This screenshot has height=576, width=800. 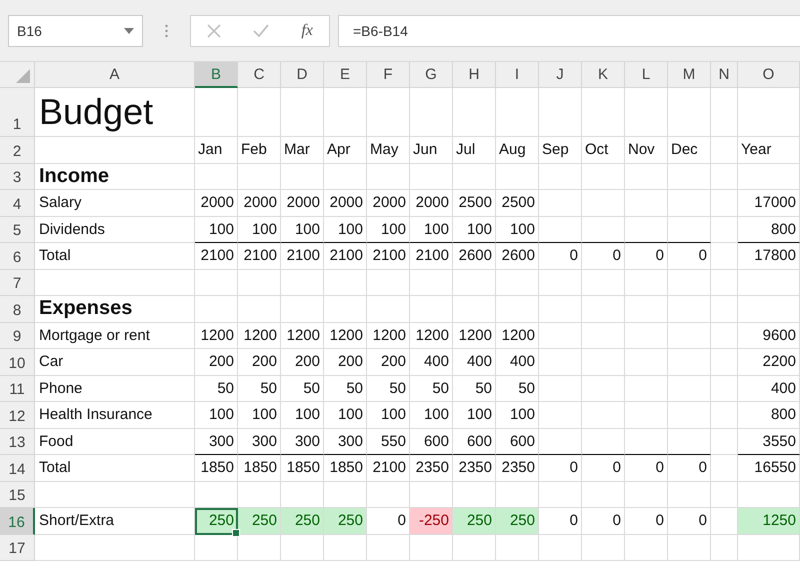 I want to click on table-cell: 200, so click(x=302, y=362).